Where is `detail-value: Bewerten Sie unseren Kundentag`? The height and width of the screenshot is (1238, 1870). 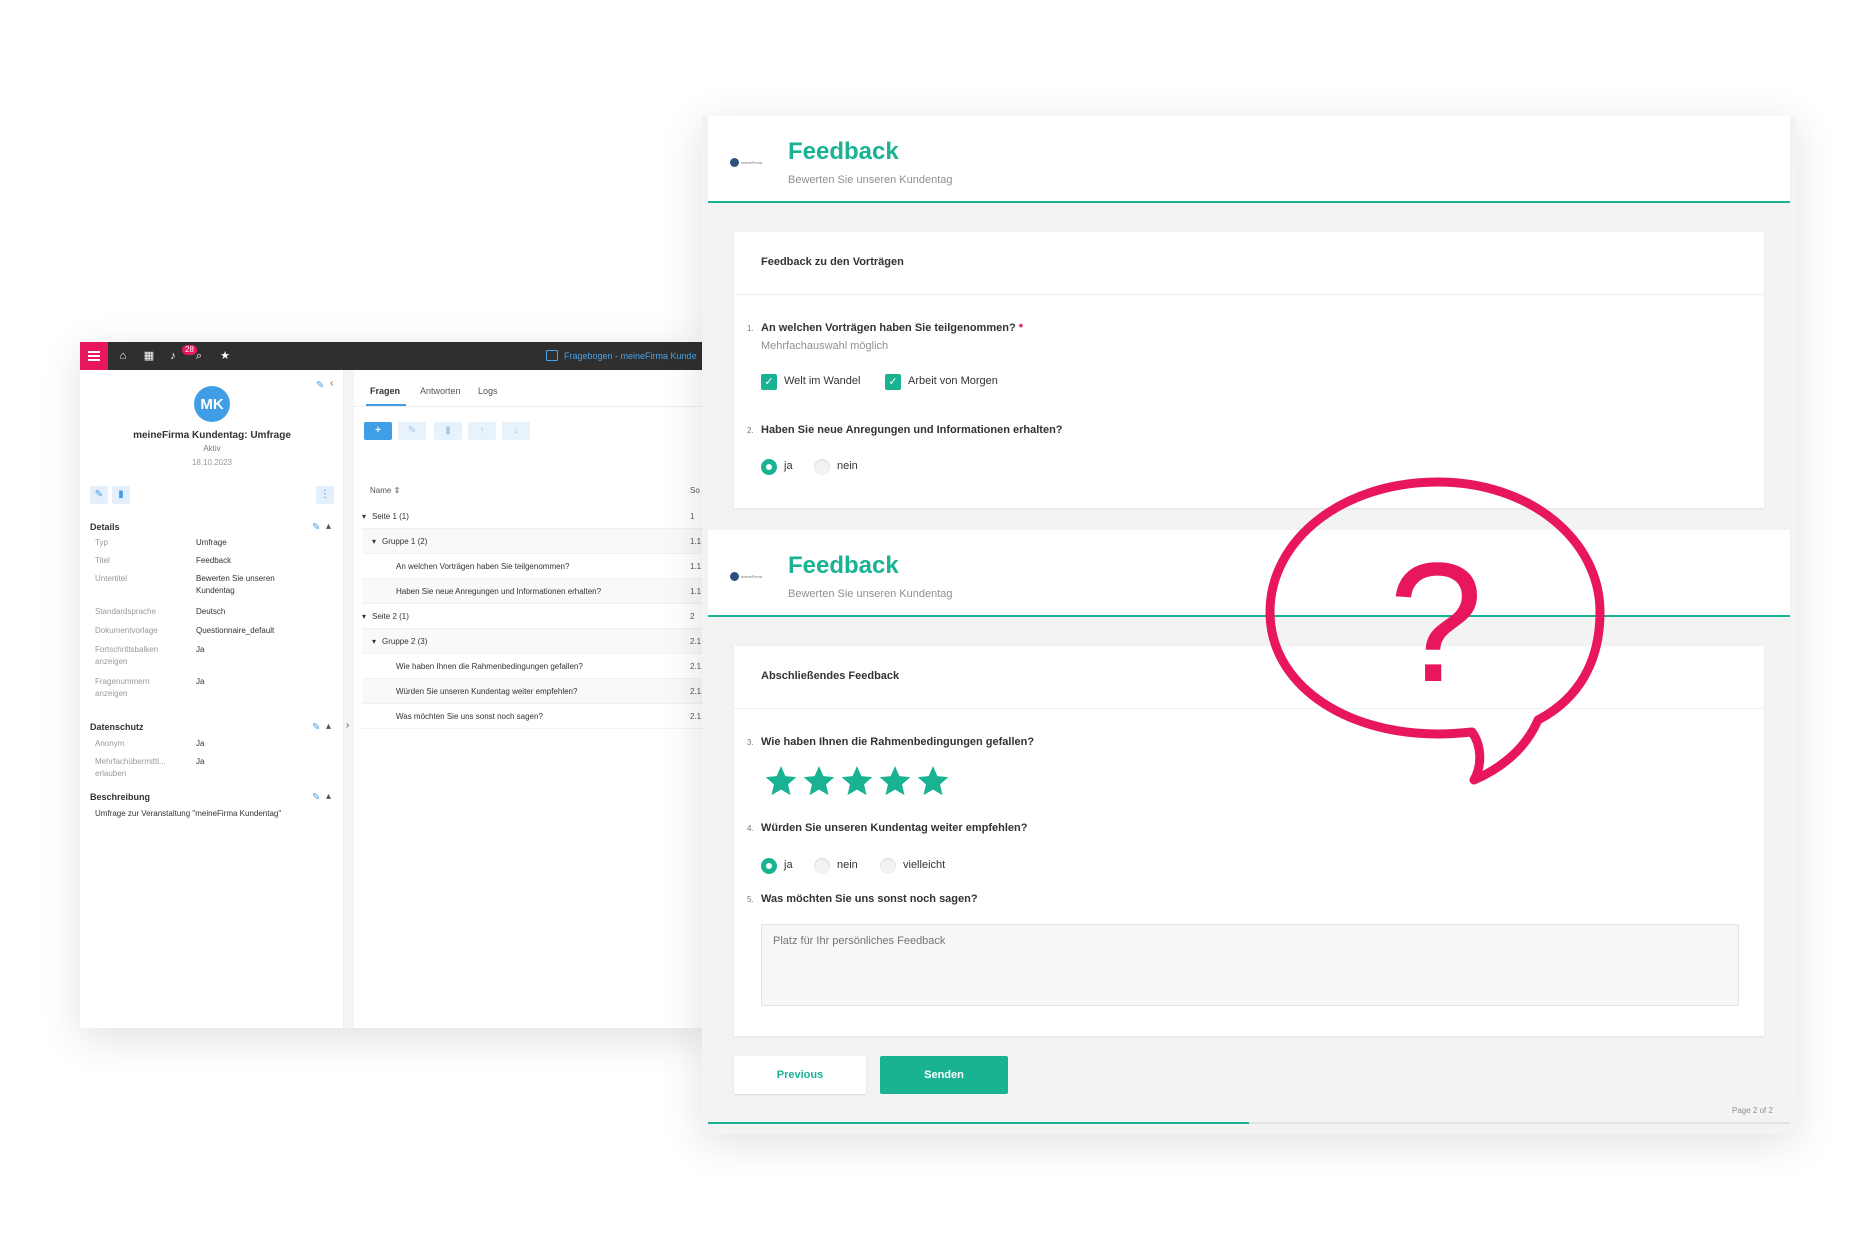
detail-value: Bewerten Sie unseren Kundentag is located at coordinates (235, 584).